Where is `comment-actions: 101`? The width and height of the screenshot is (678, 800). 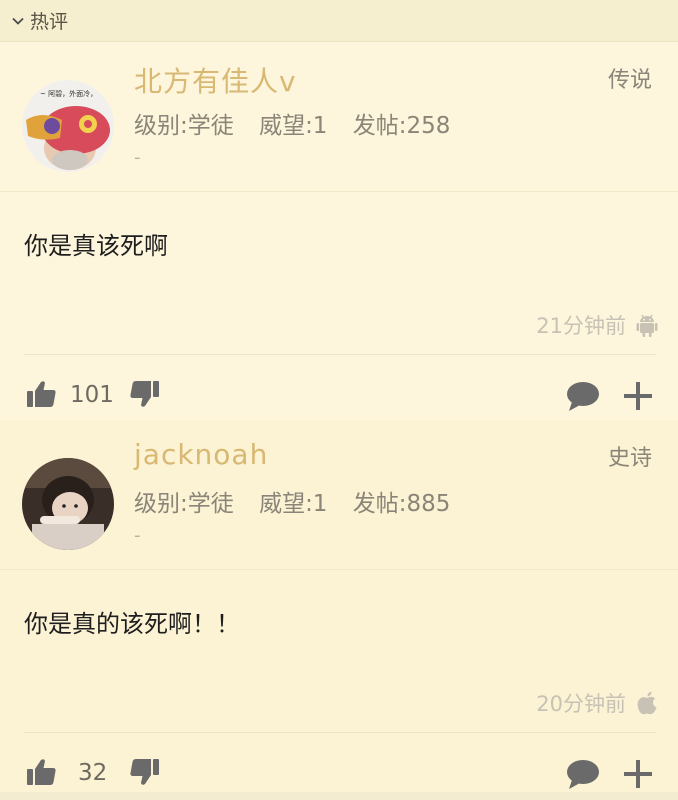 comment-actions: 101 is located at coordinates (339, 398).